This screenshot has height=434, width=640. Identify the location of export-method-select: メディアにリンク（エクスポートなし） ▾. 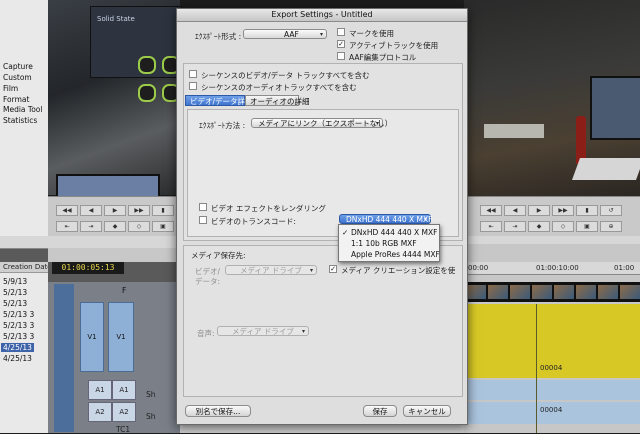
(321, 123).